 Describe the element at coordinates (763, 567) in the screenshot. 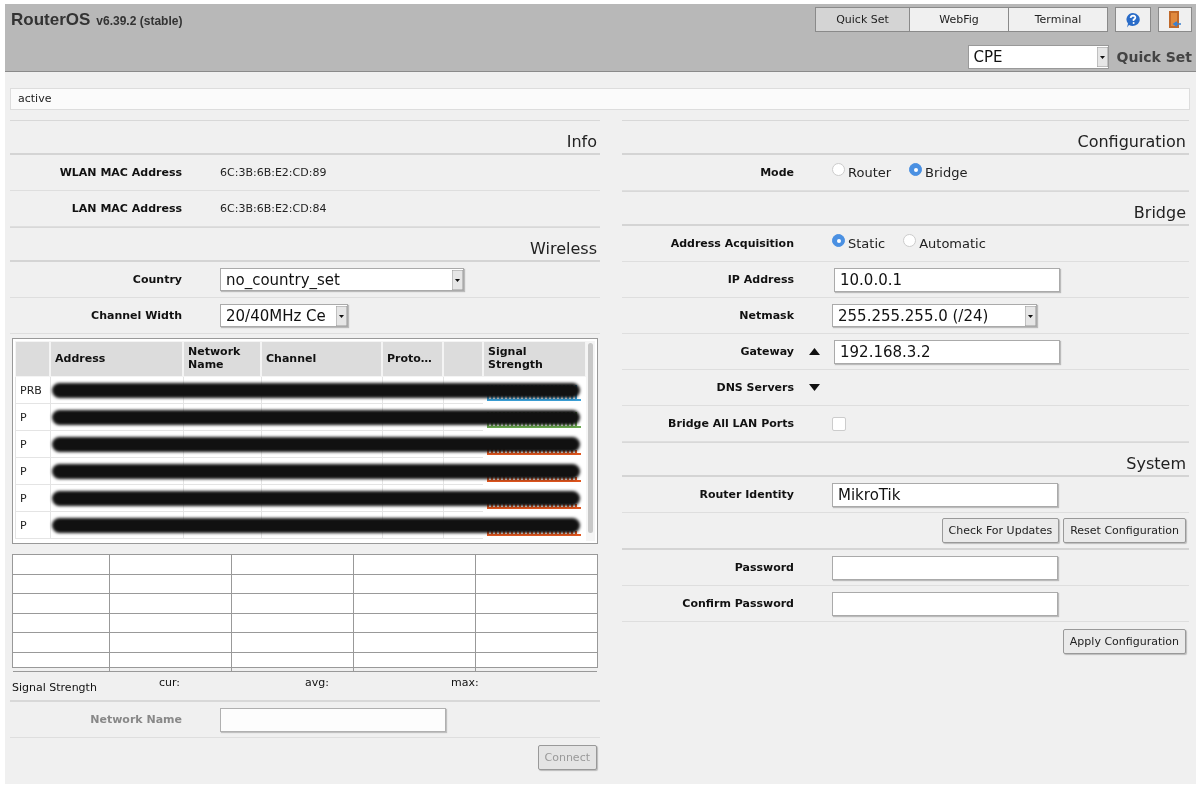

I see `field-label: Password` at that location.